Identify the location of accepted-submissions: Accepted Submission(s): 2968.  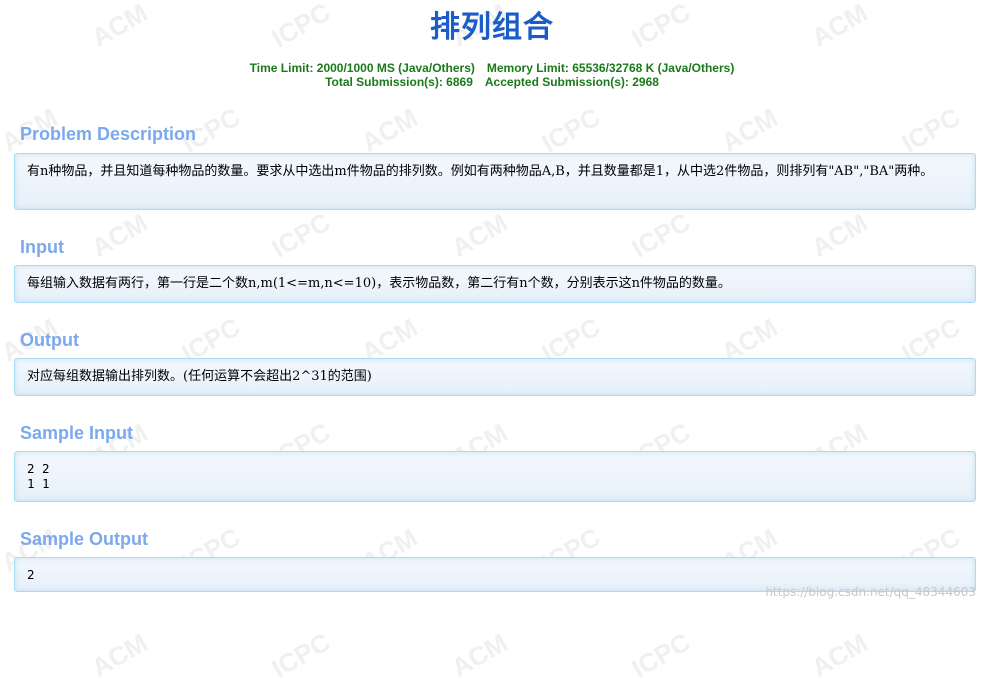
(571, 82).